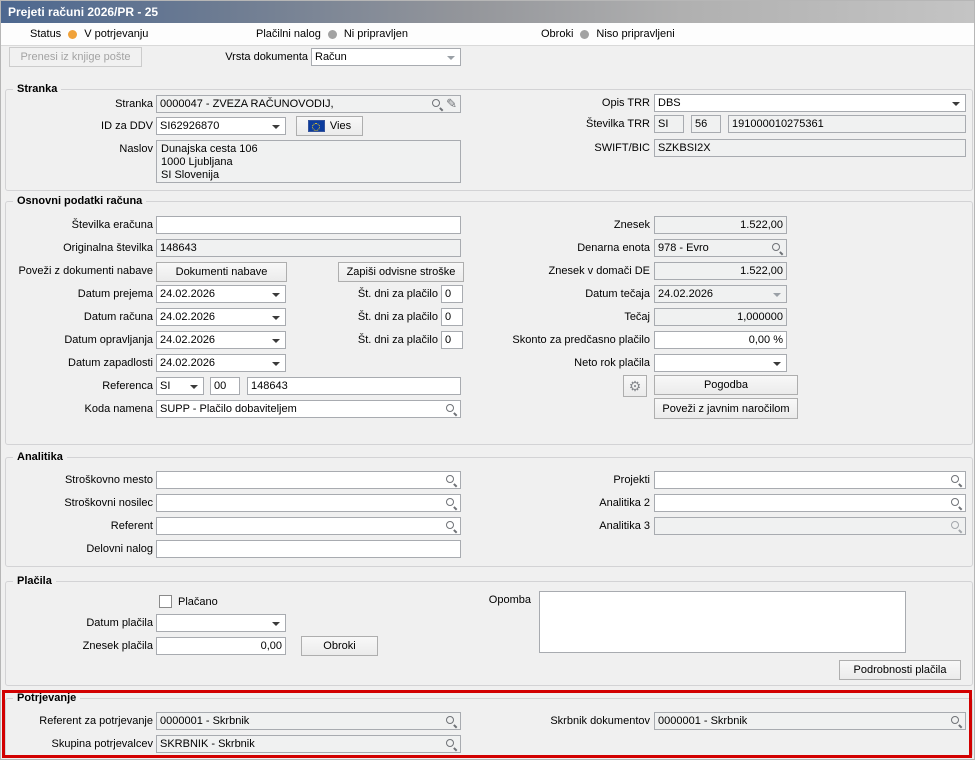  Describe the element at coordinates (221, 363) in the screenshot. I see `datum-zapadlosti-picker: 24.02.2026` at that location.